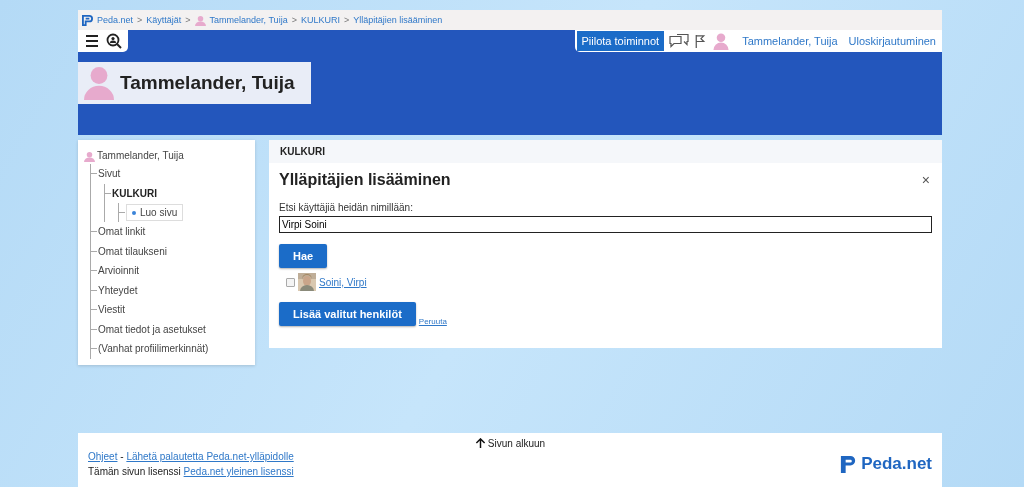  Describe the element at coordinates (134, 193) in the screenshot. I see `tree-item: KULKURI` at that location.